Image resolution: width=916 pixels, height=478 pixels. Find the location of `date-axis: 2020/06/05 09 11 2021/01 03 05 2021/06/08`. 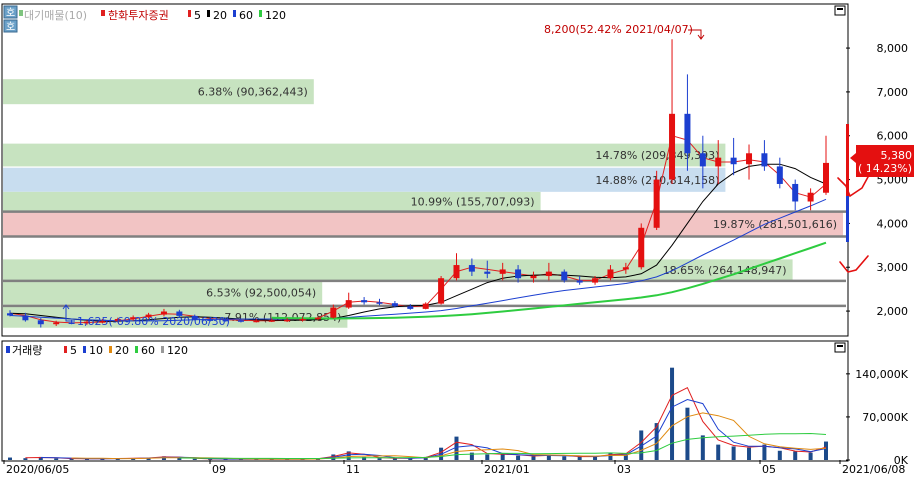

date-axis: 2020/06/05 09 11 2021/01 03 05 2021/06/08 is located at coordinates (454, 468).